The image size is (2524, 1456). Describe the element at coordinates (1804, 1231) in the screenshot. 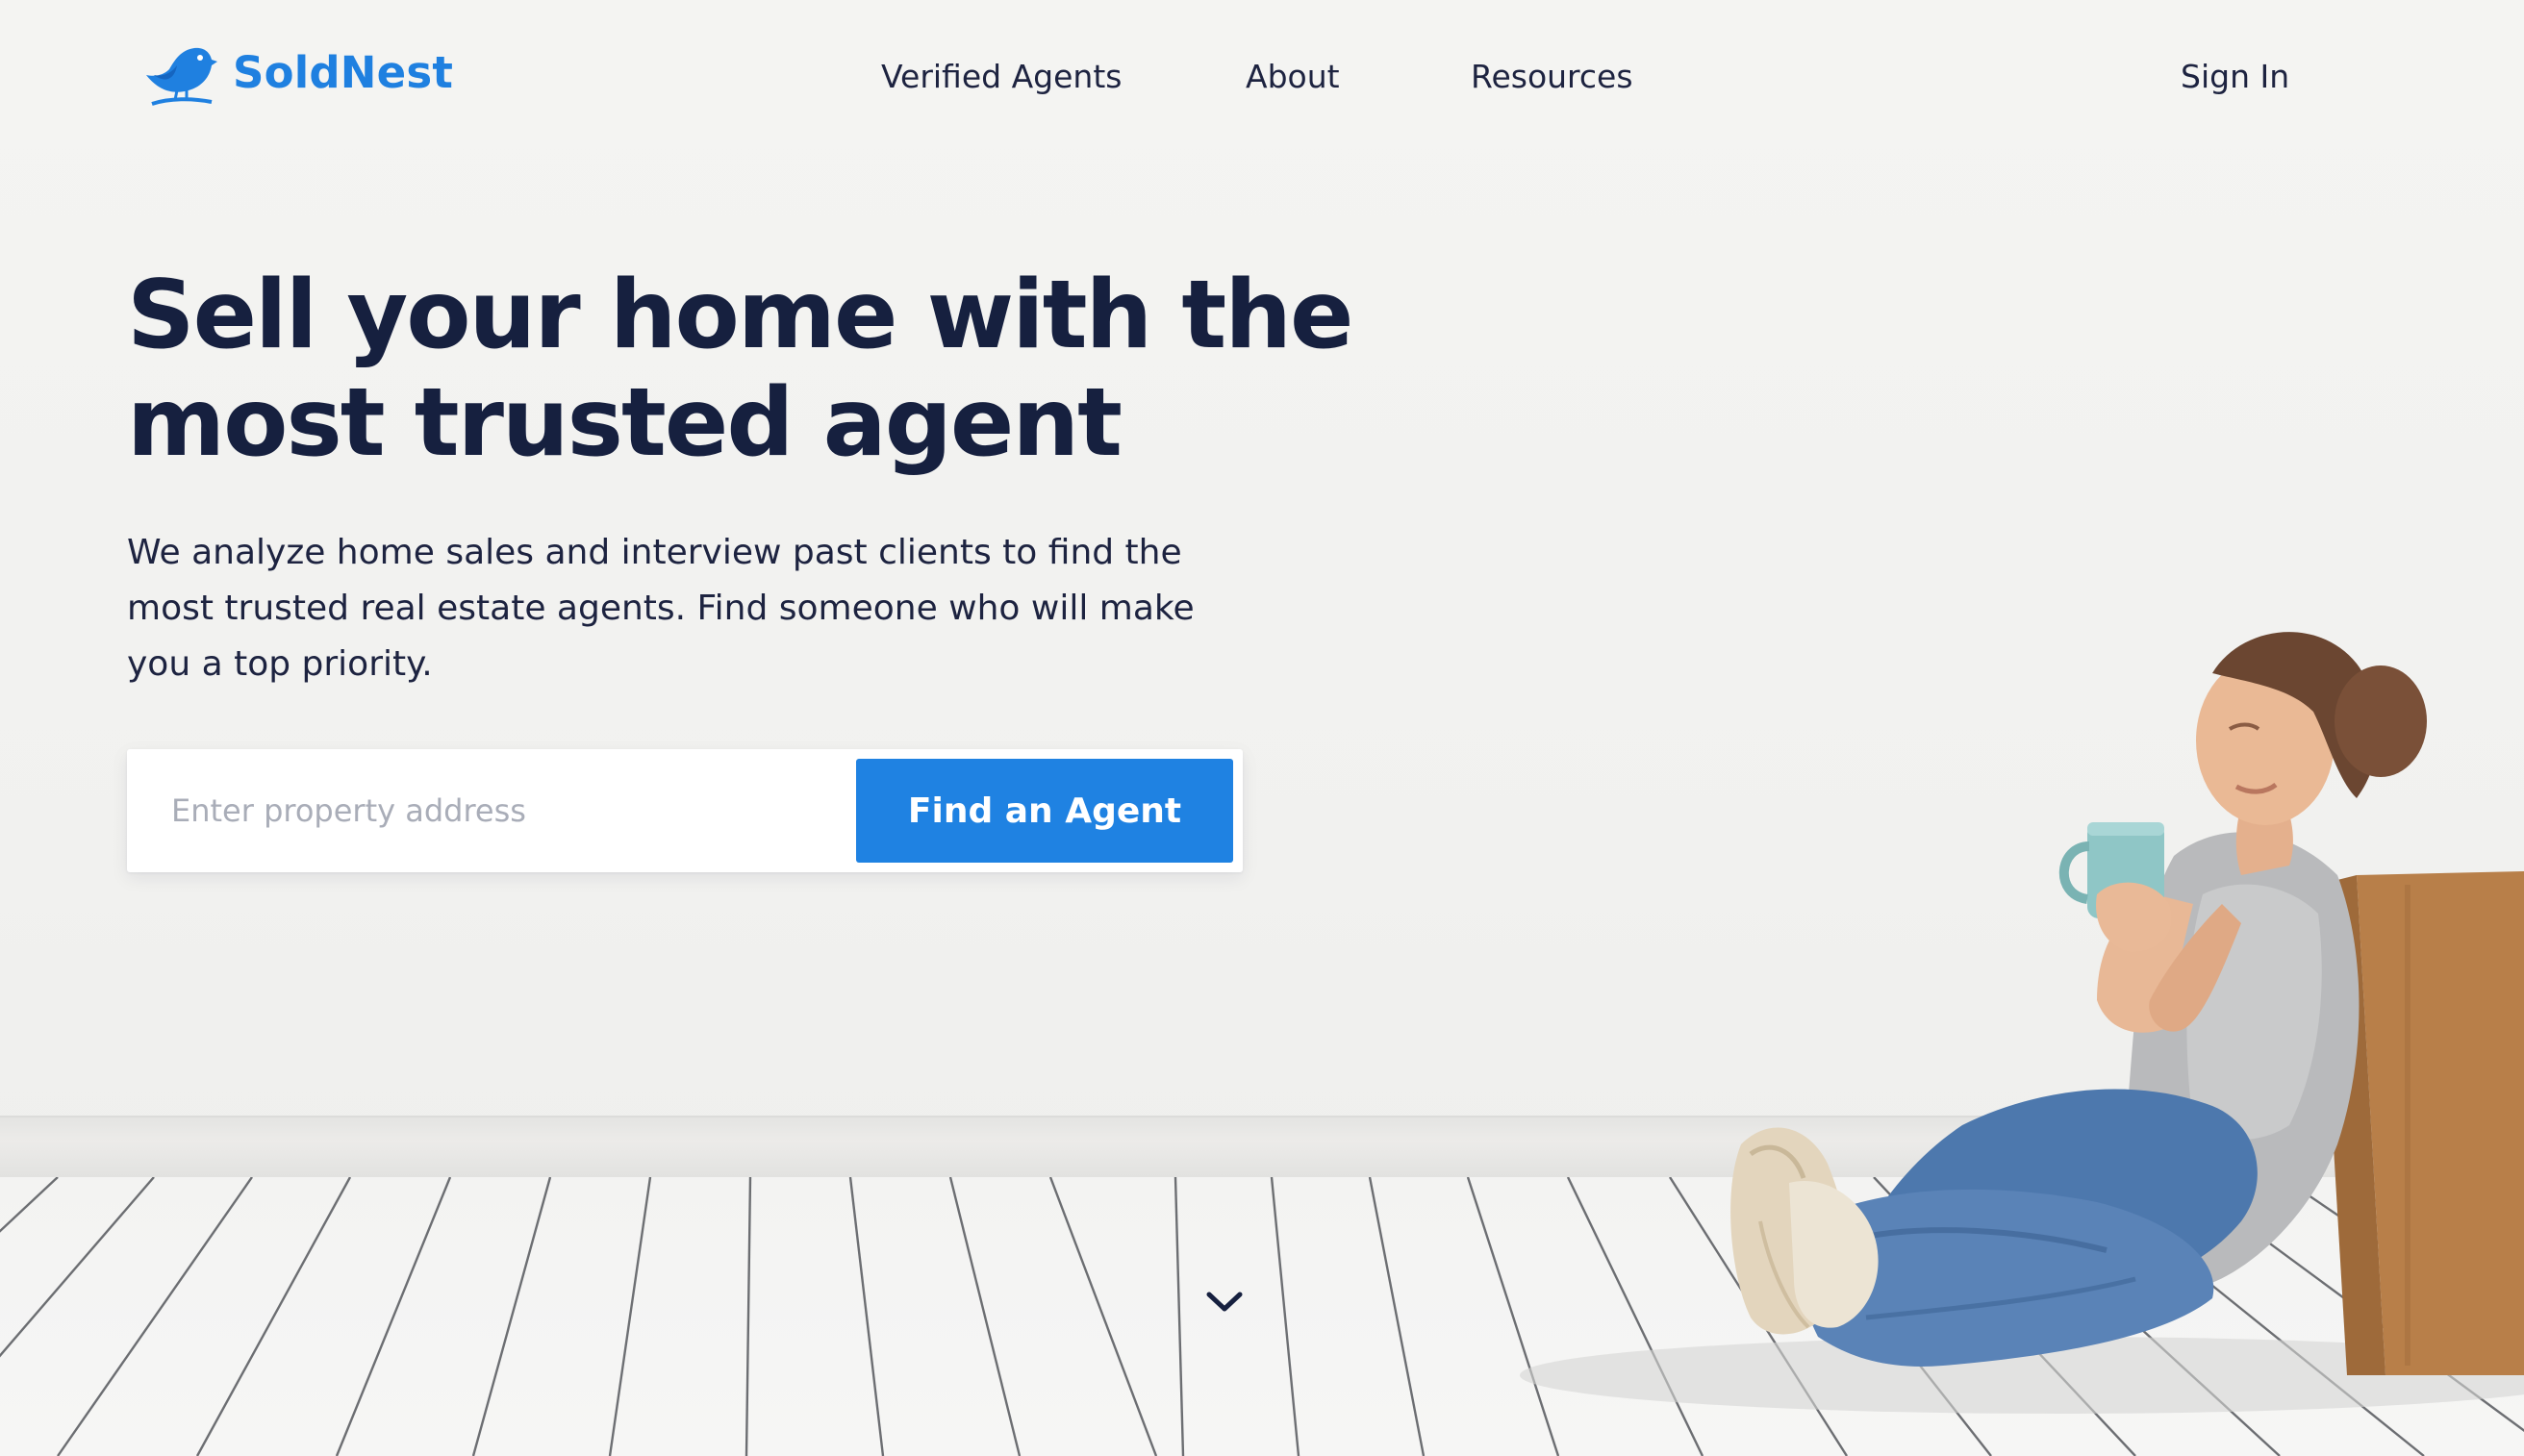

I see `sneakers` at that location.